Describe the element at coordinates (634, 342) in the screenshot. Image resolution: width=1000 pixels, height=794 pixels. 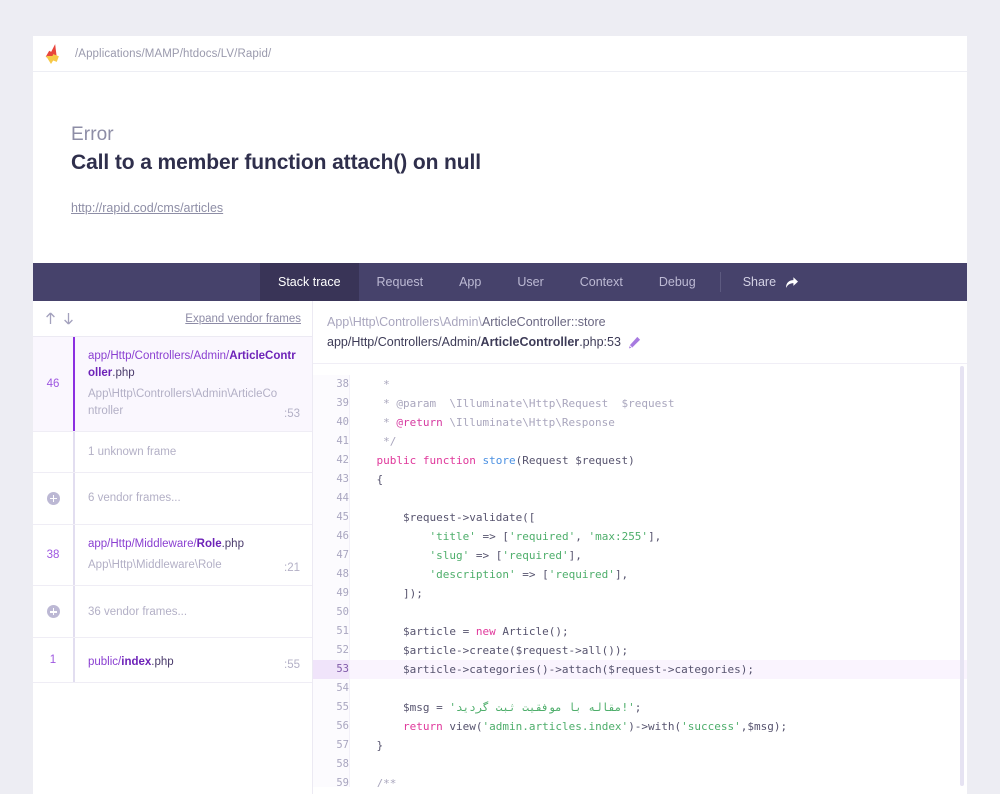
I see `pencil-icon` at that location.